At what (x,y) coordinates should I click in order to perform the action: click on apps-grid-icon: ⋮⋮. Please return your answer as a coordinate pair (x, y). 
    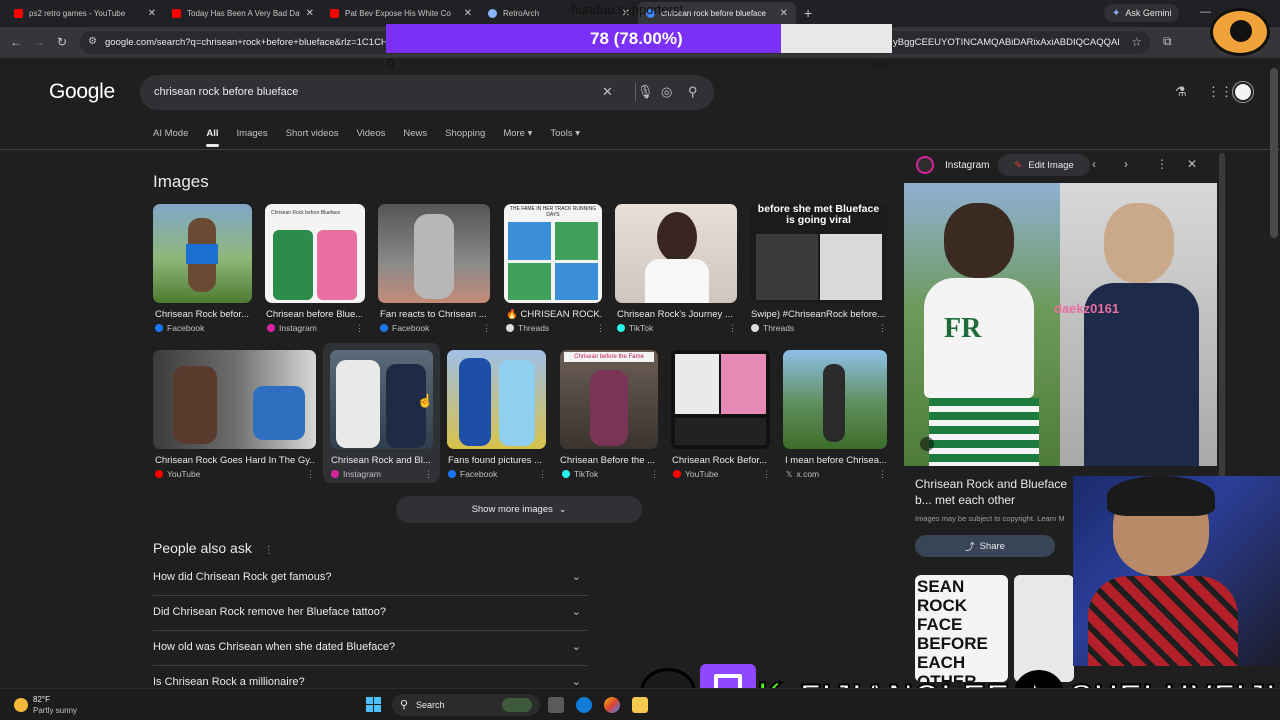
    Looking at the image, I should click on (1220, 92).